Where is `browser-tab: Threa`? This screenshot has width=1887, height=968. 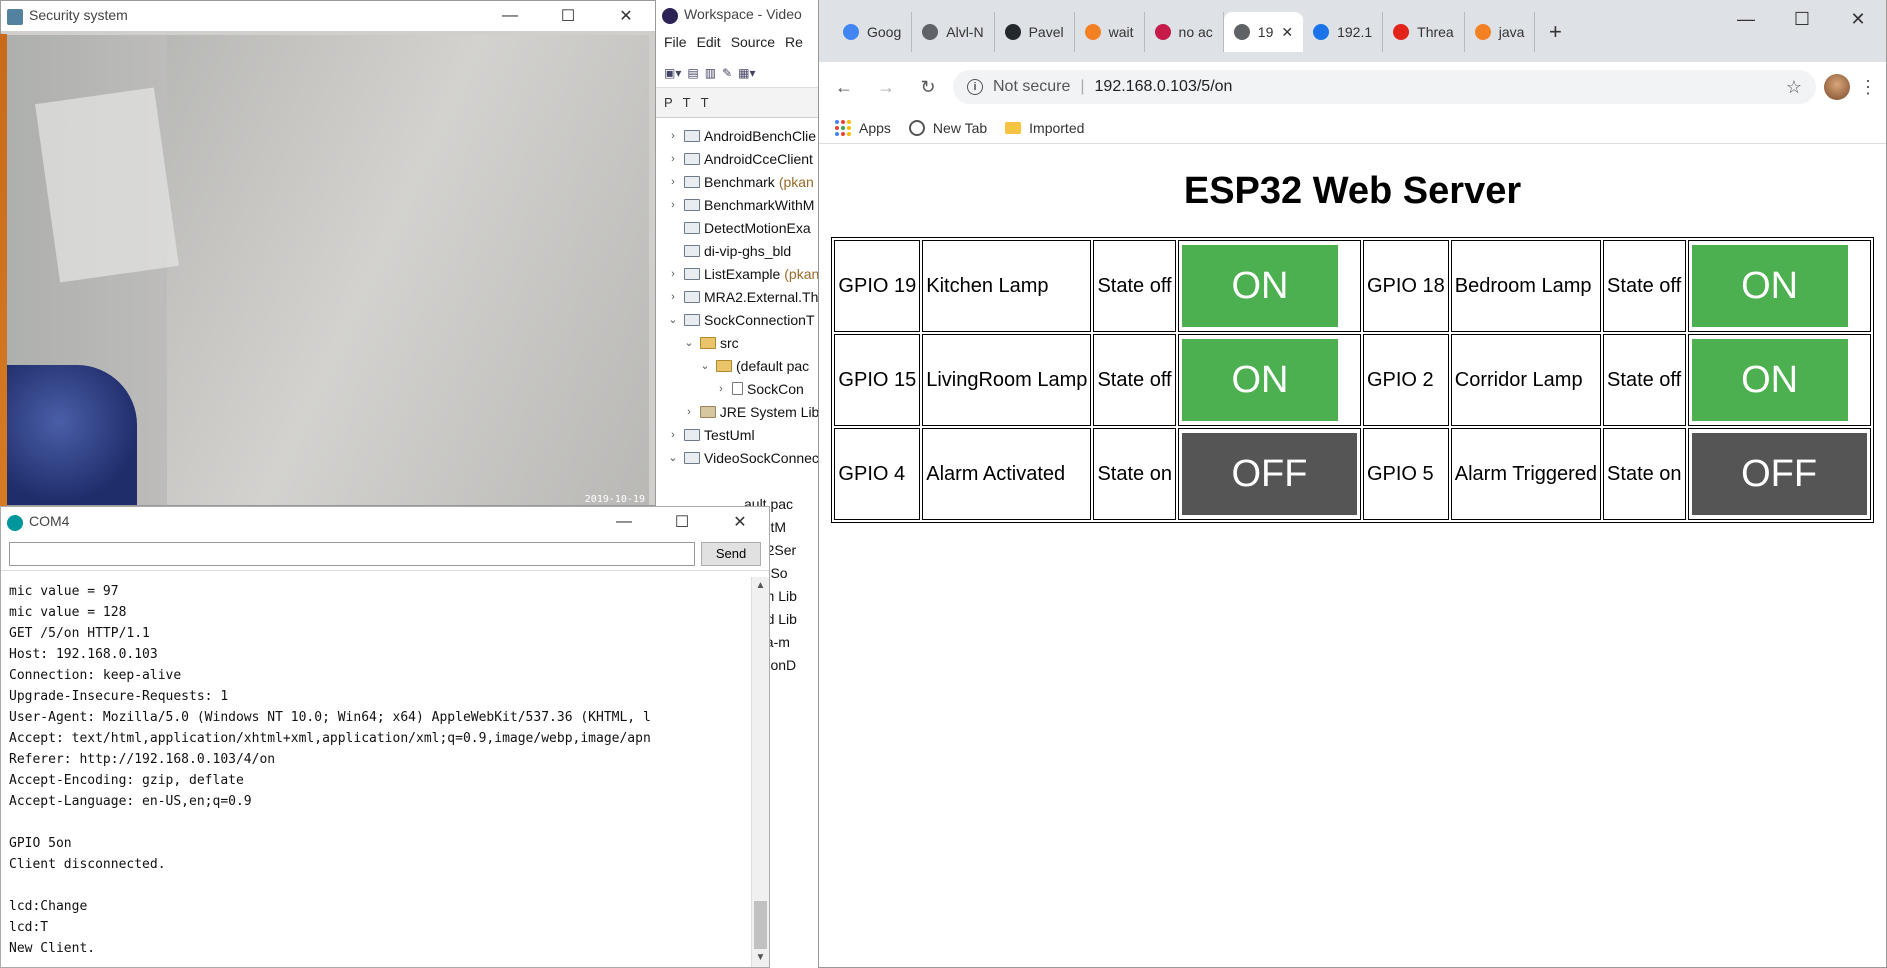
browser-tab: Threa is located at coordinates (1424, 32).